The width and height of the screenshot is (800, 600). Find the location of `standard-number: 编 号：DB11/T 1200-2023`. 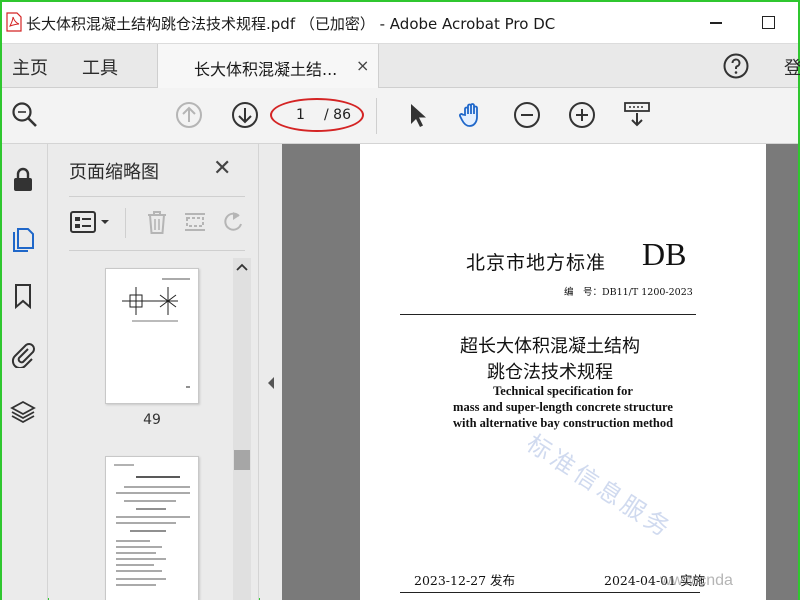

standard-number: 编 号：DB11/T 1200-2023 is located at coordinates (628, 292).